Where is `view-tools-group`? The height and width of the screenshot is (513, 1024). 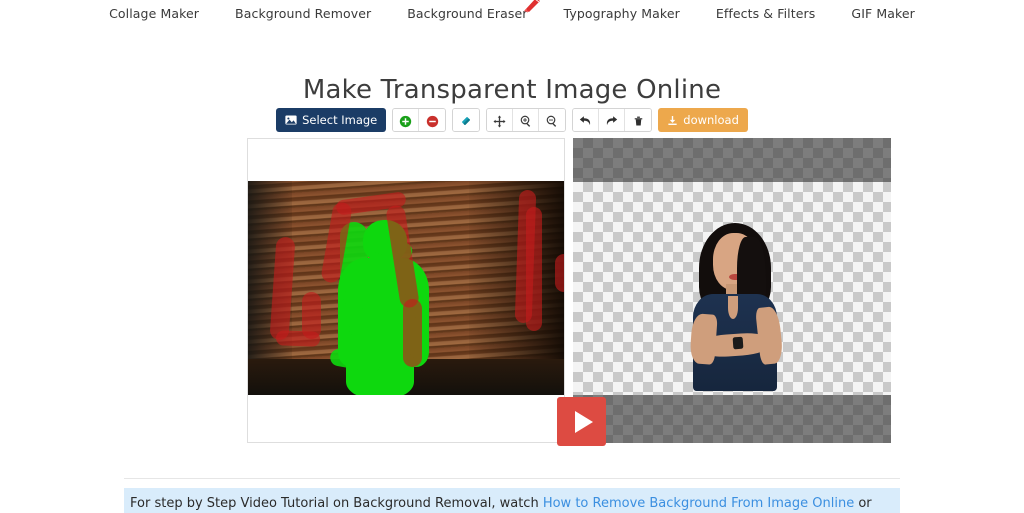
view-tools-group is located at coordinates (526, 120).